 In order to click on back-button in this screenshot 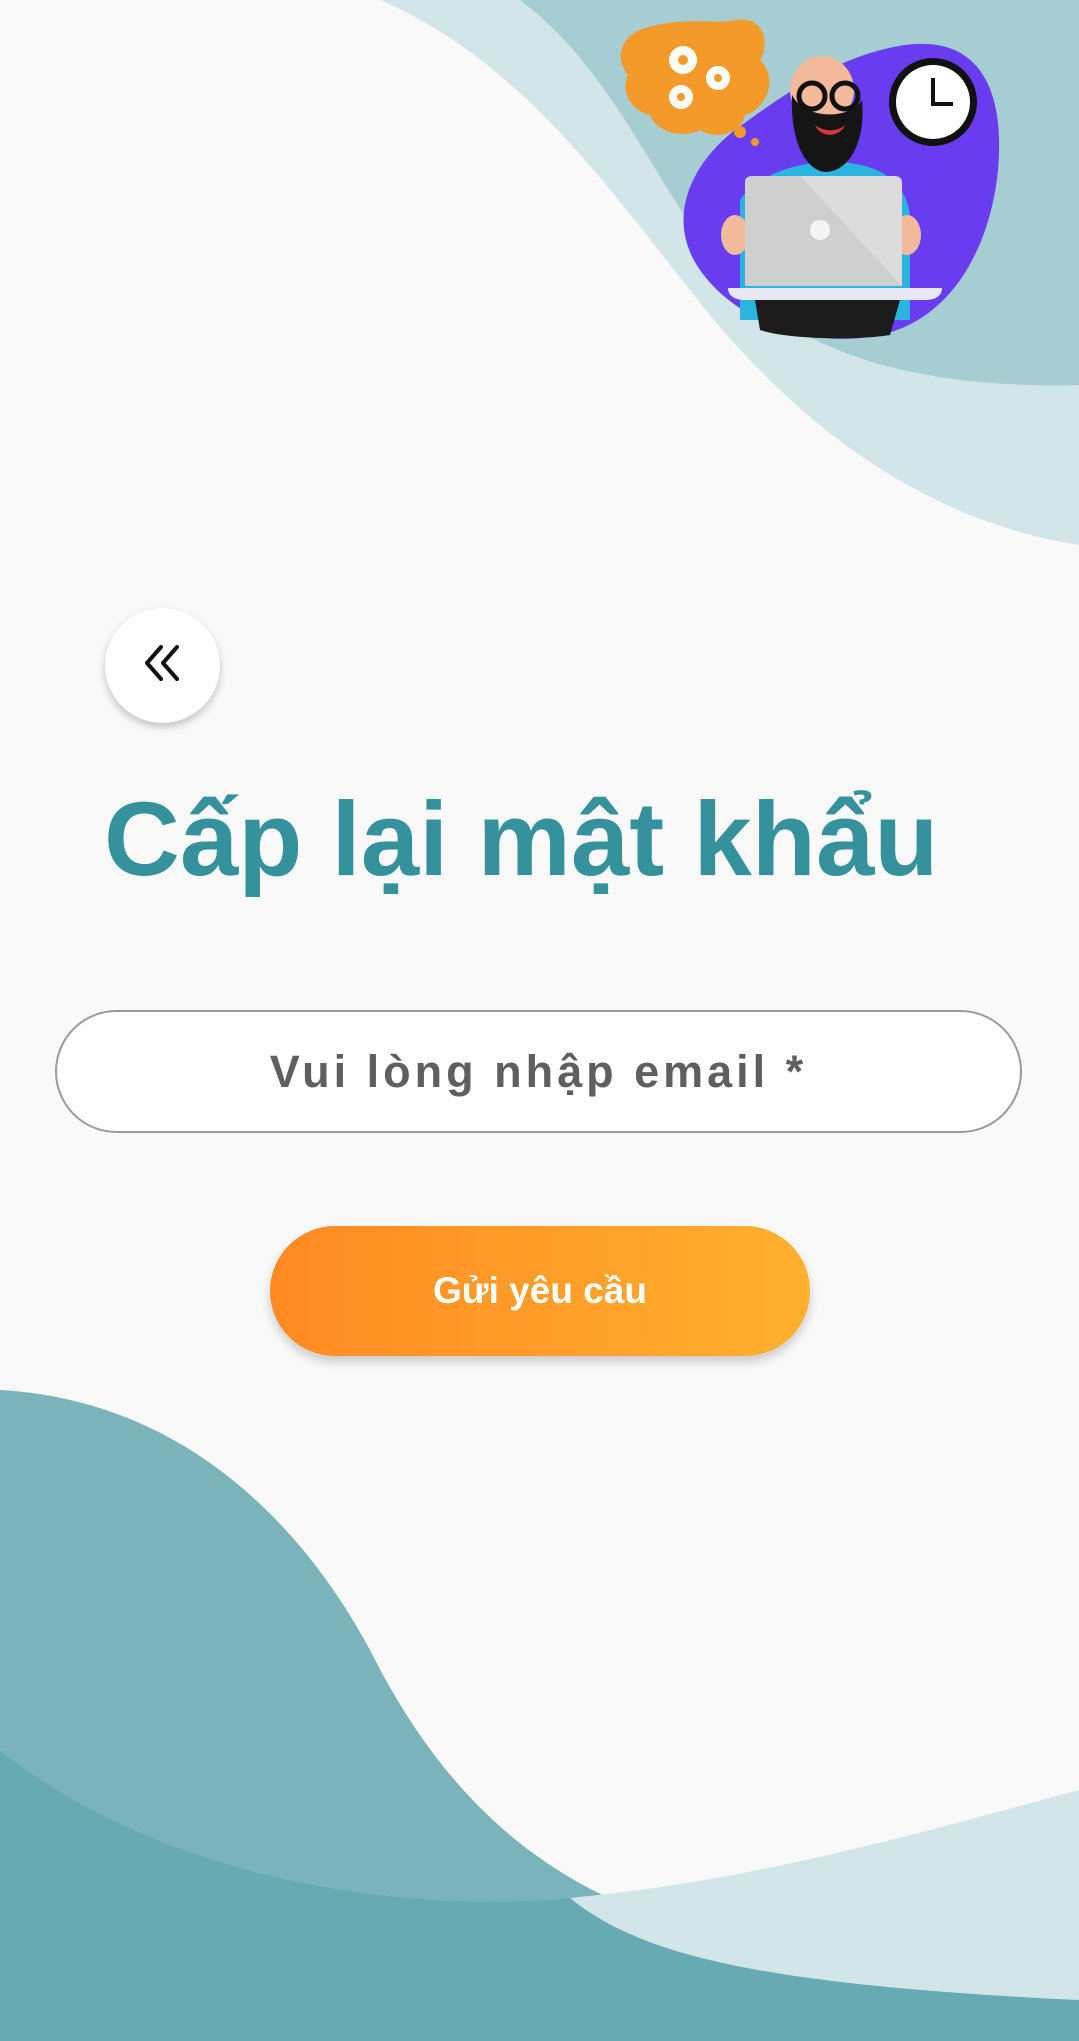, I will do `click(162, 665)`.